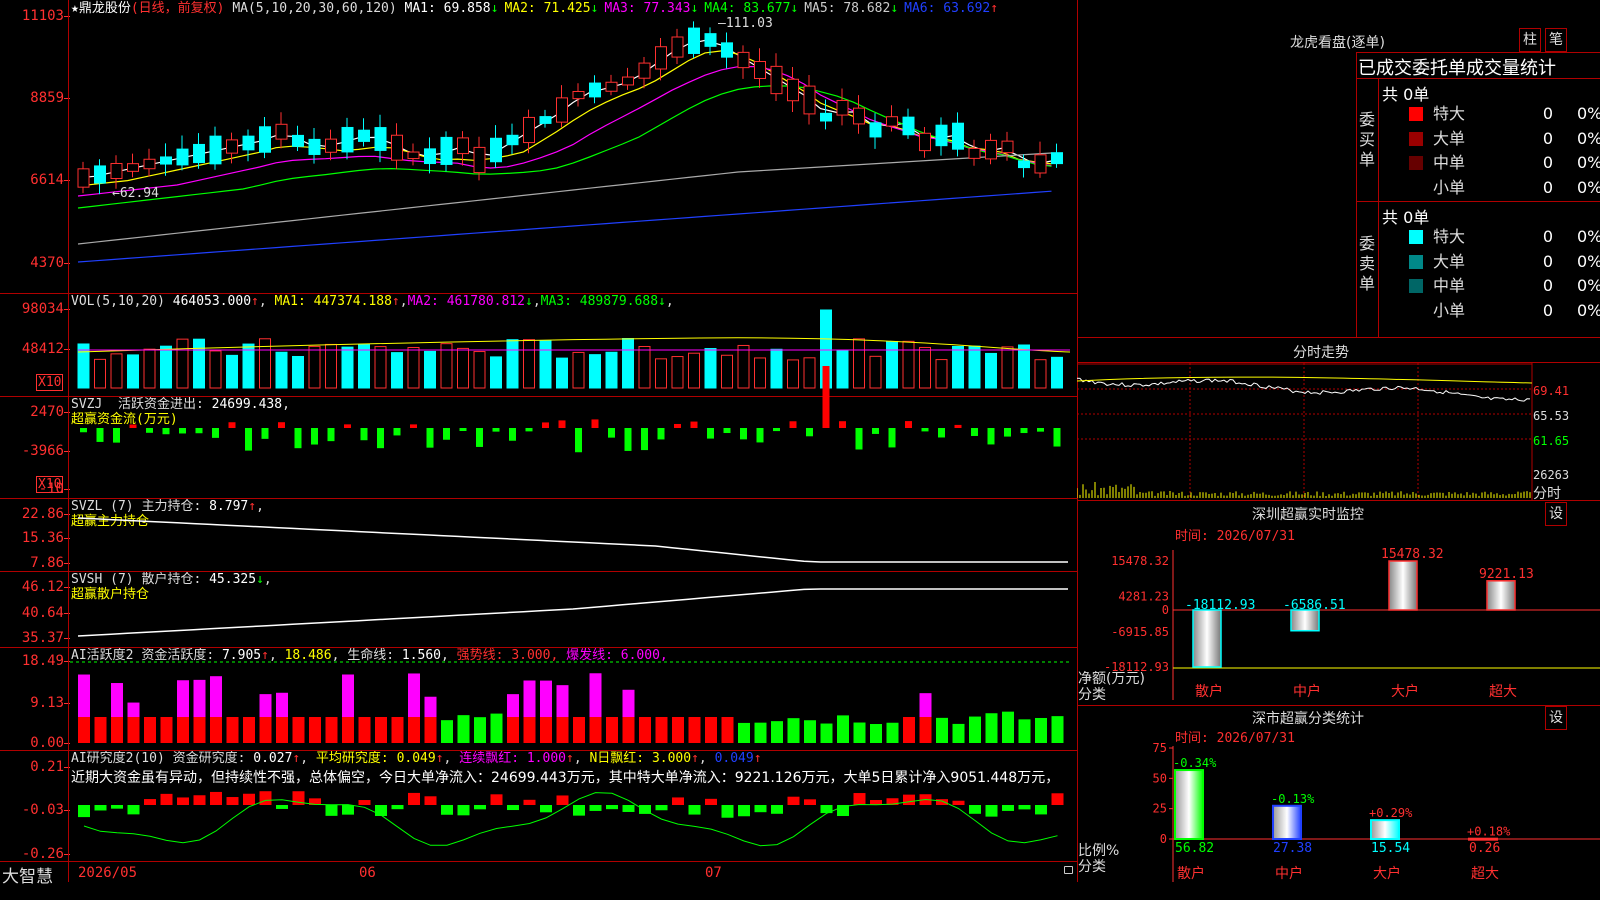 The height and width of the screenshot is (900, 1600). Describe the element at coordinates (1220, 605) in the screenshot. I see `monitor-bar-label: -18112.93` at that location.